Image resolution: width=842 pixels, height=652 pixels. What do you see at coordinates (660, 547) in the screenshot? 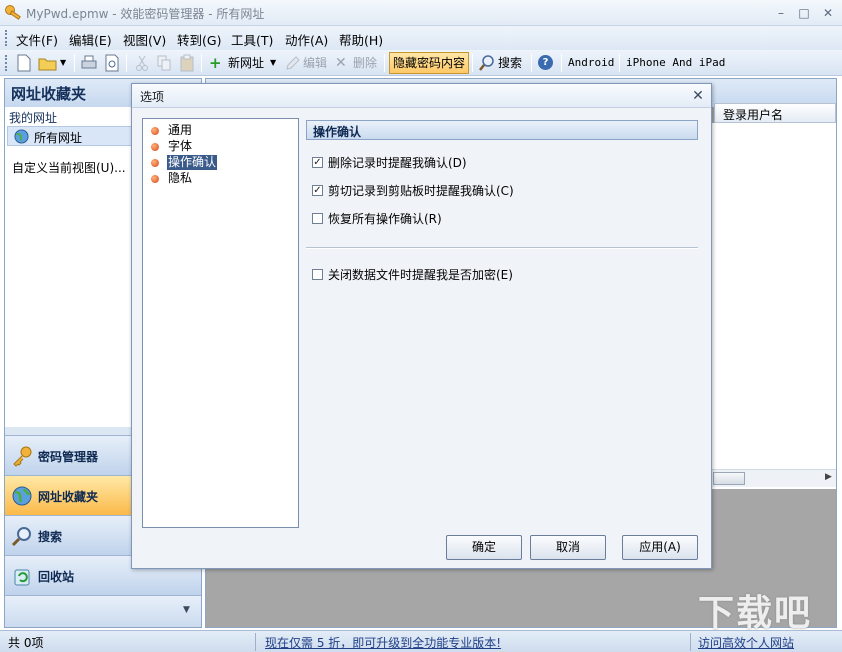
I see `apply-button: 应用(A)` at bounding box center [660, 547].